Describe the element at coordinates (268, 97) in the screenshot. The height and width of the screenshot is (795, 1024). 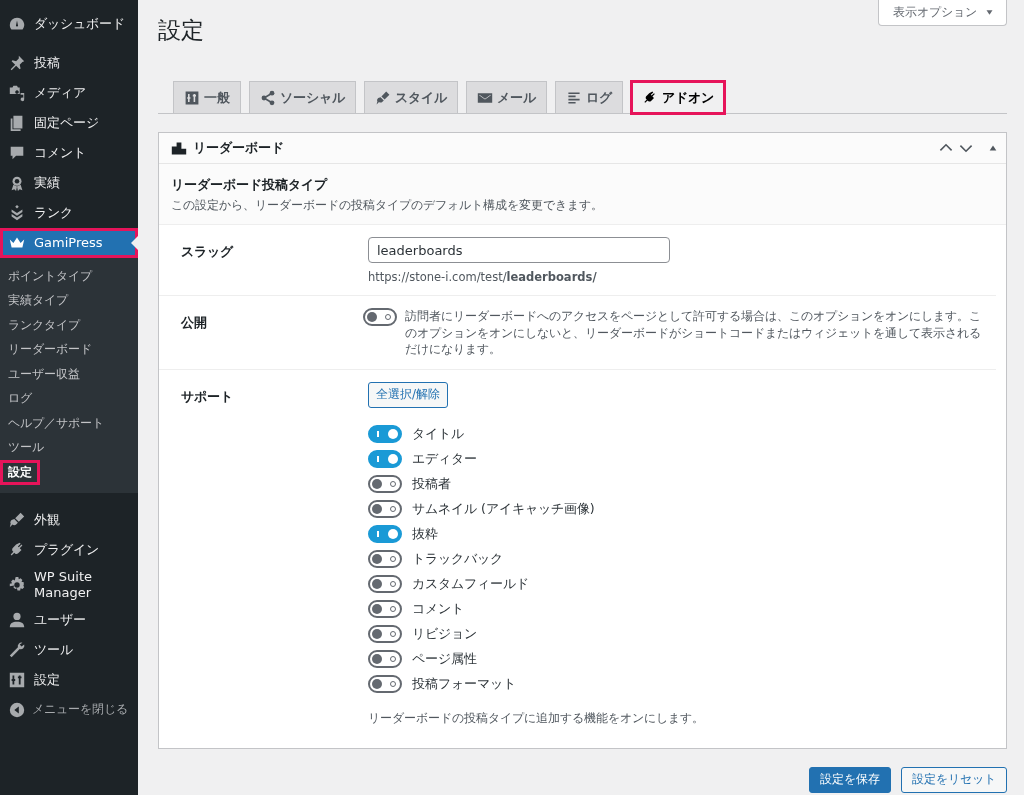
I see `share-icon` at that location.